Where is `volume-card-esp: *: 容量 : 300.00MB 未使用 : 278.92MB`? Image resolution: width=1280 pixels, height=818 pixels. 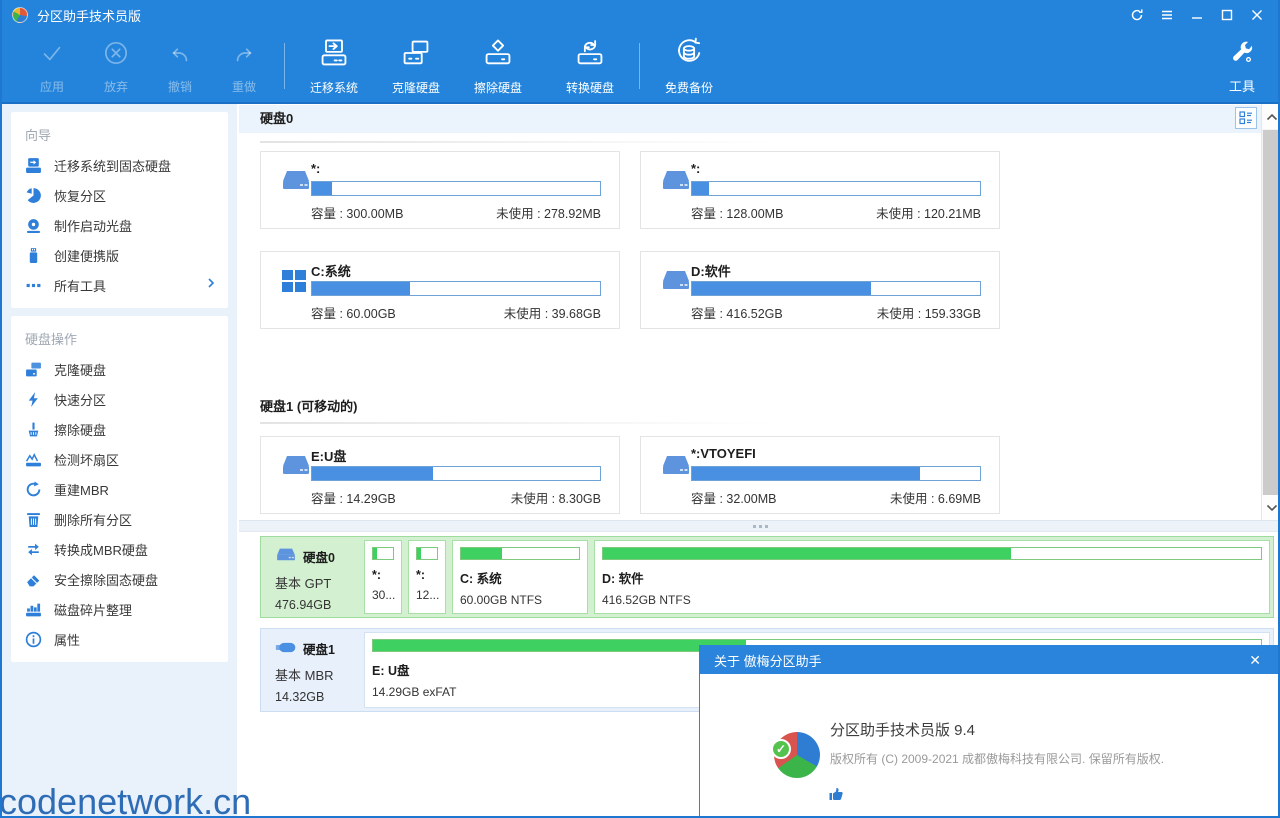 volume-card-esp: *: 容量 : 300.00MB 未使用 : 278.92MB is located at coordinates (440, 190).